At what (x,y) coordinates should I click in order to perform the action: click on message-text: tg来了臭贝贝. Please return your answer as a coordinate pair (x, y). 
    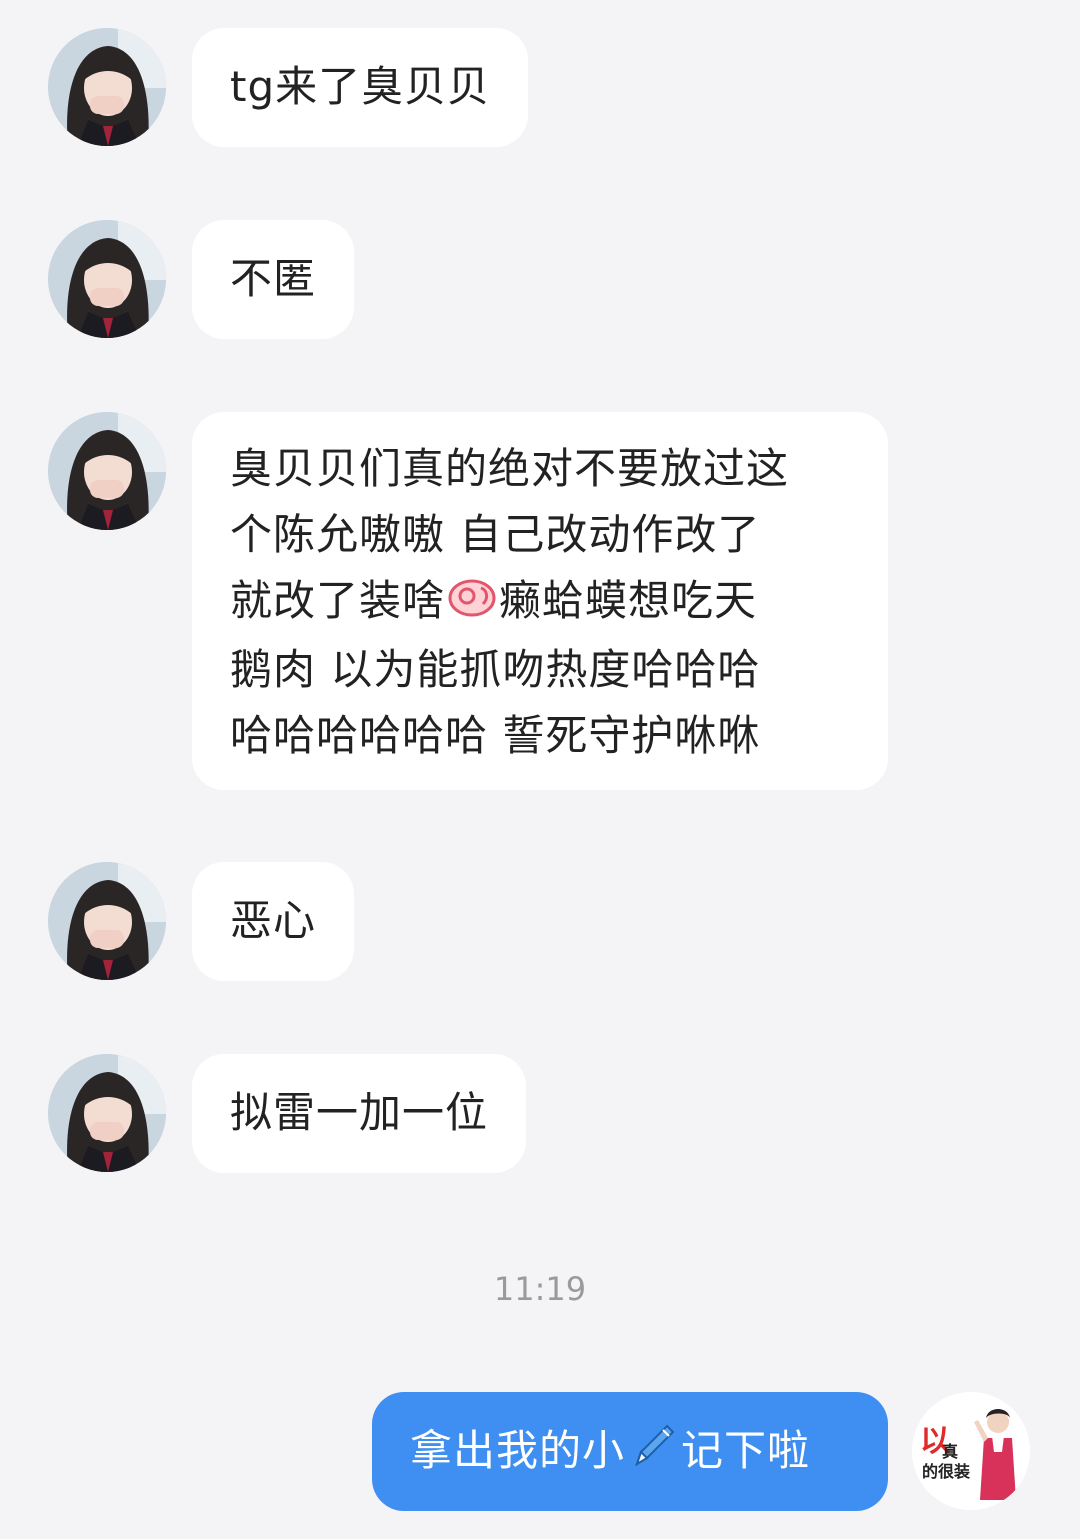
    Looking at the image, I should click on (360, 86).